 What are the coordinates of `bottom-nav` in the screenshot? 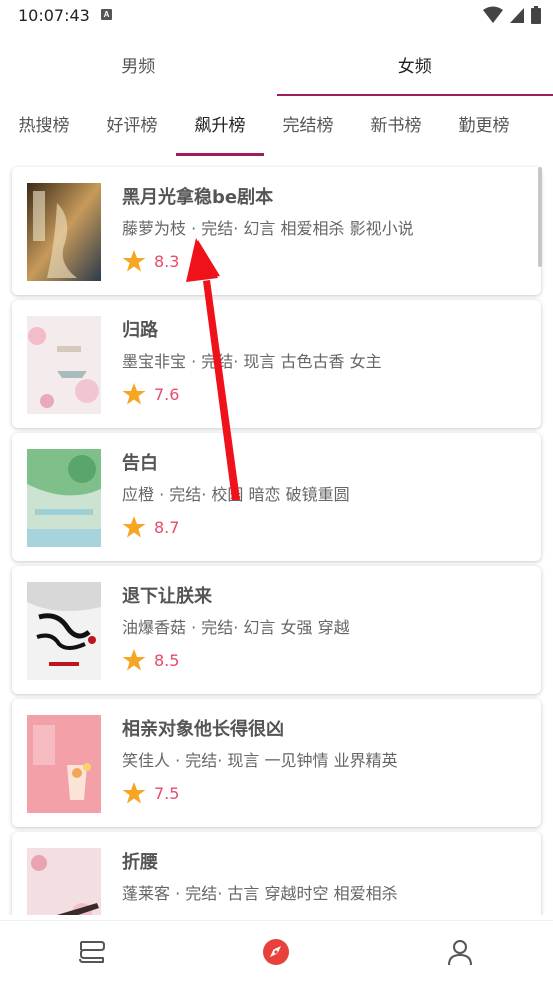 It's located at (276, 952).